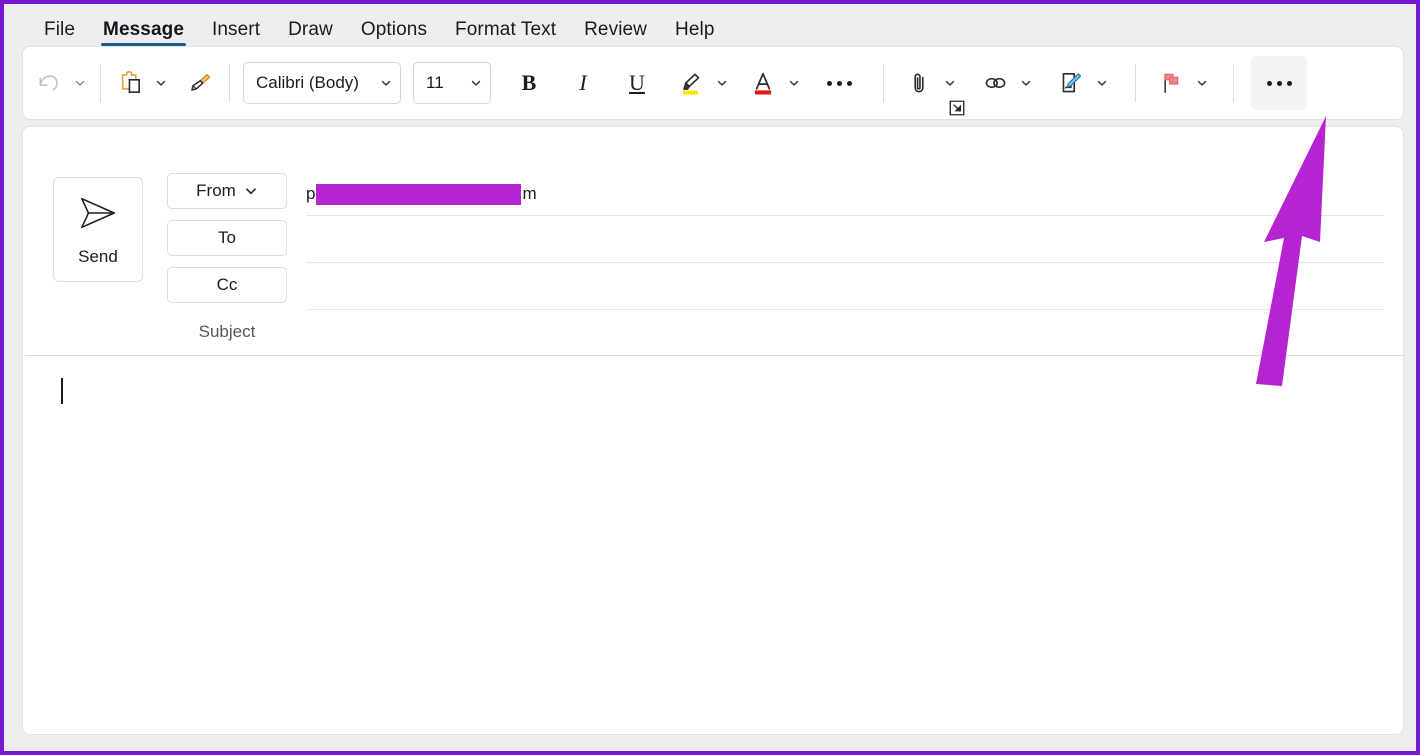 The height and width of the screenshot is (755, 1420). I want to click on send-plane-icon, so click(98, 212).